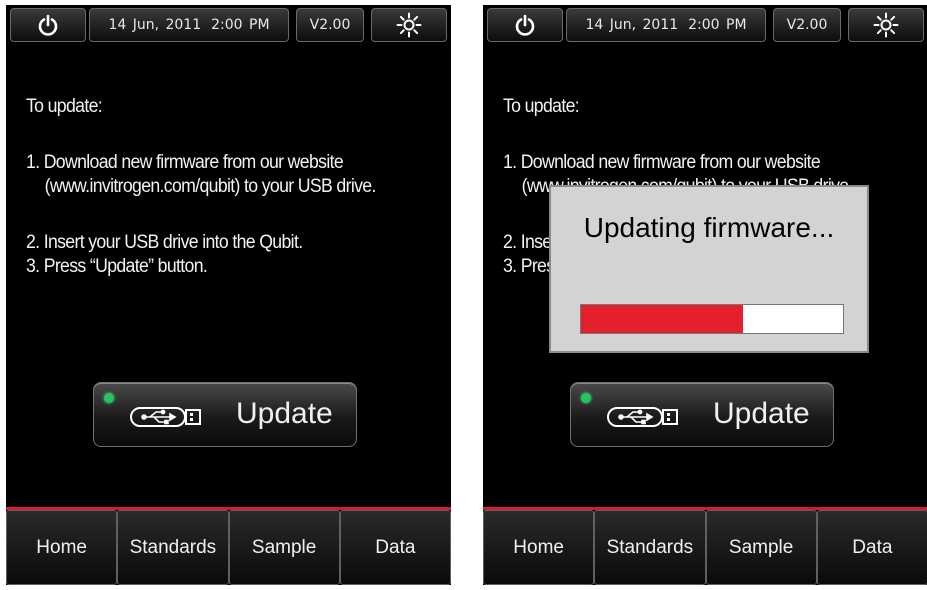 The height and width of the screenshot is (590, 927). What do you see at coordinates (164, 242) in the screenshot?
I see `step-2: 2. Insert your USB drive into the Qubit.` at bounding box center [164, 242].